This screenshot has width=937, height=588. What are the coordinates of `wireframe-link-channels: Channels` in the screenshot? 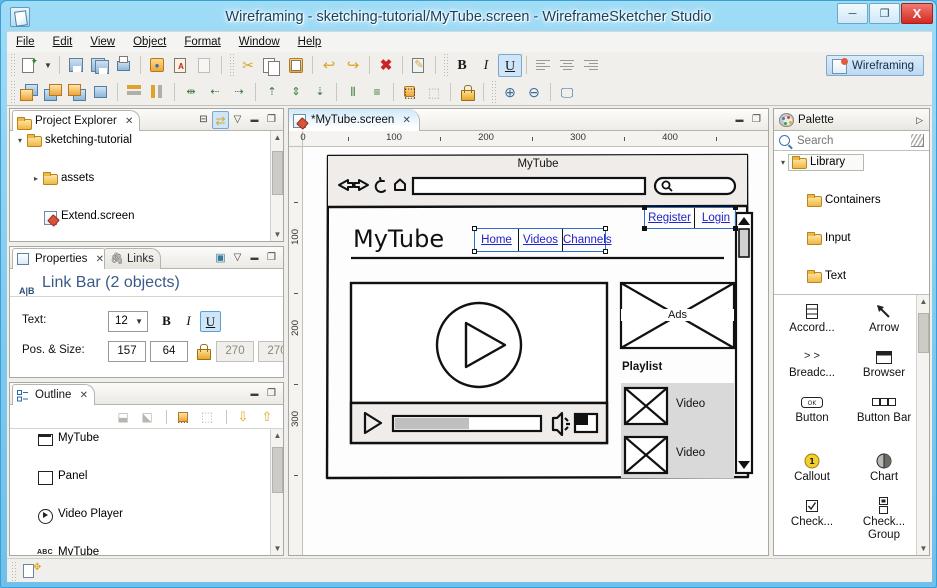 It's located at (587, 240).